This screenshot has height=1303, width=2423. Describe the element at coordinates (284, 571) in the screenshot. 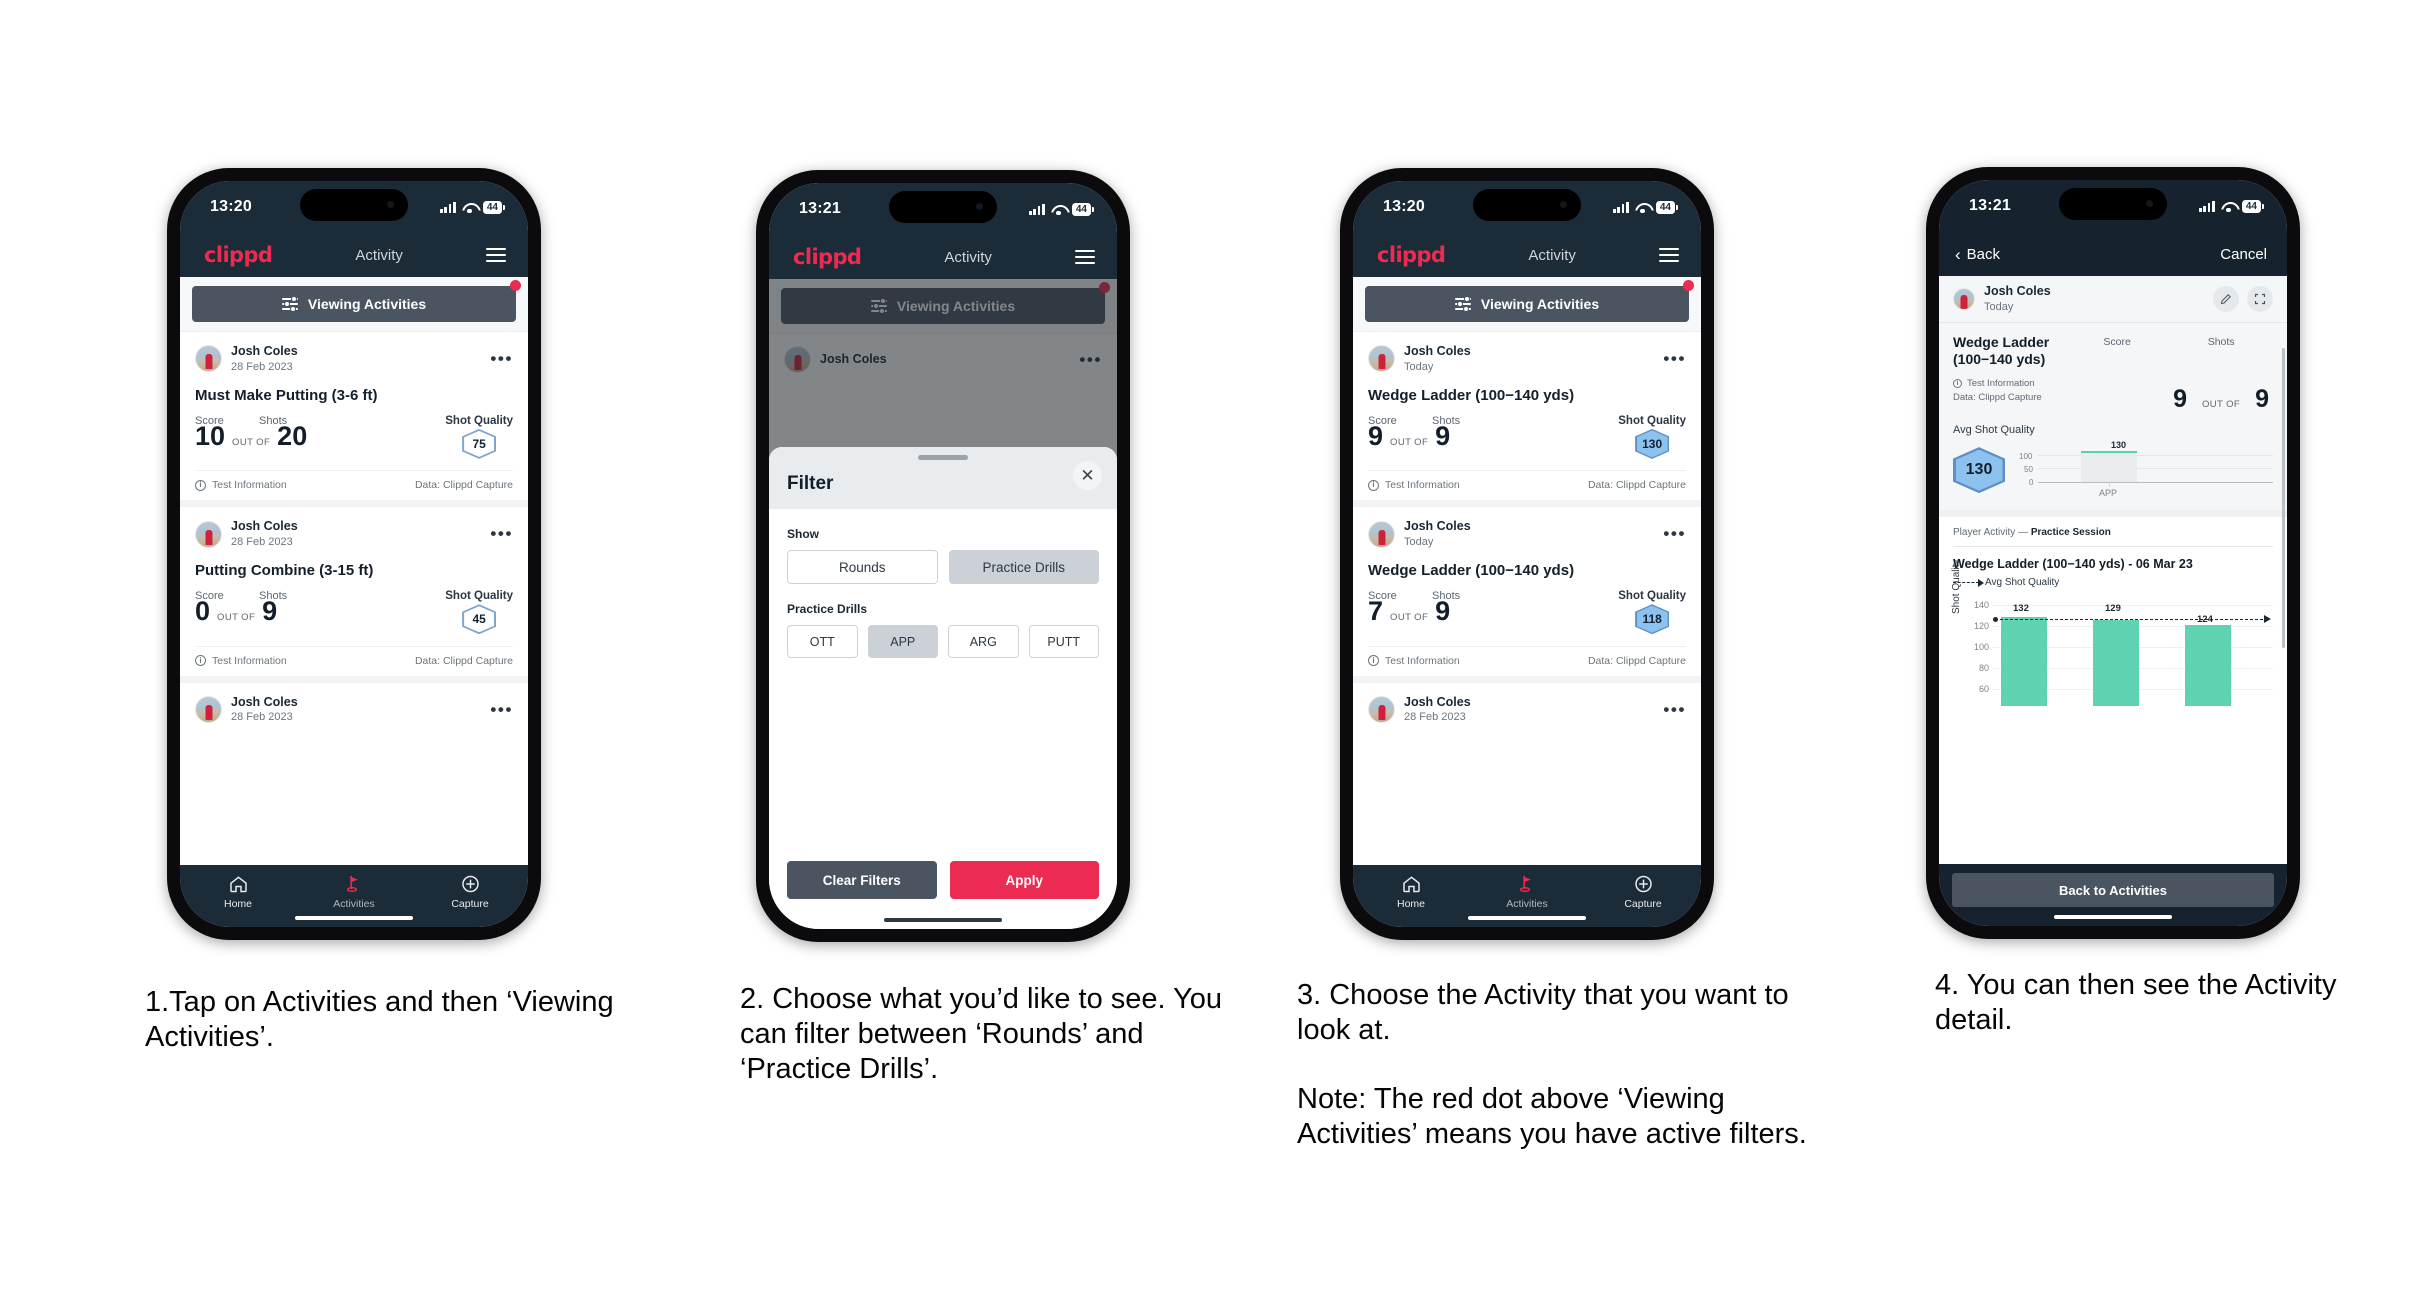

I see `activity-title: Putting Combine (3-15 ft)` at that location.